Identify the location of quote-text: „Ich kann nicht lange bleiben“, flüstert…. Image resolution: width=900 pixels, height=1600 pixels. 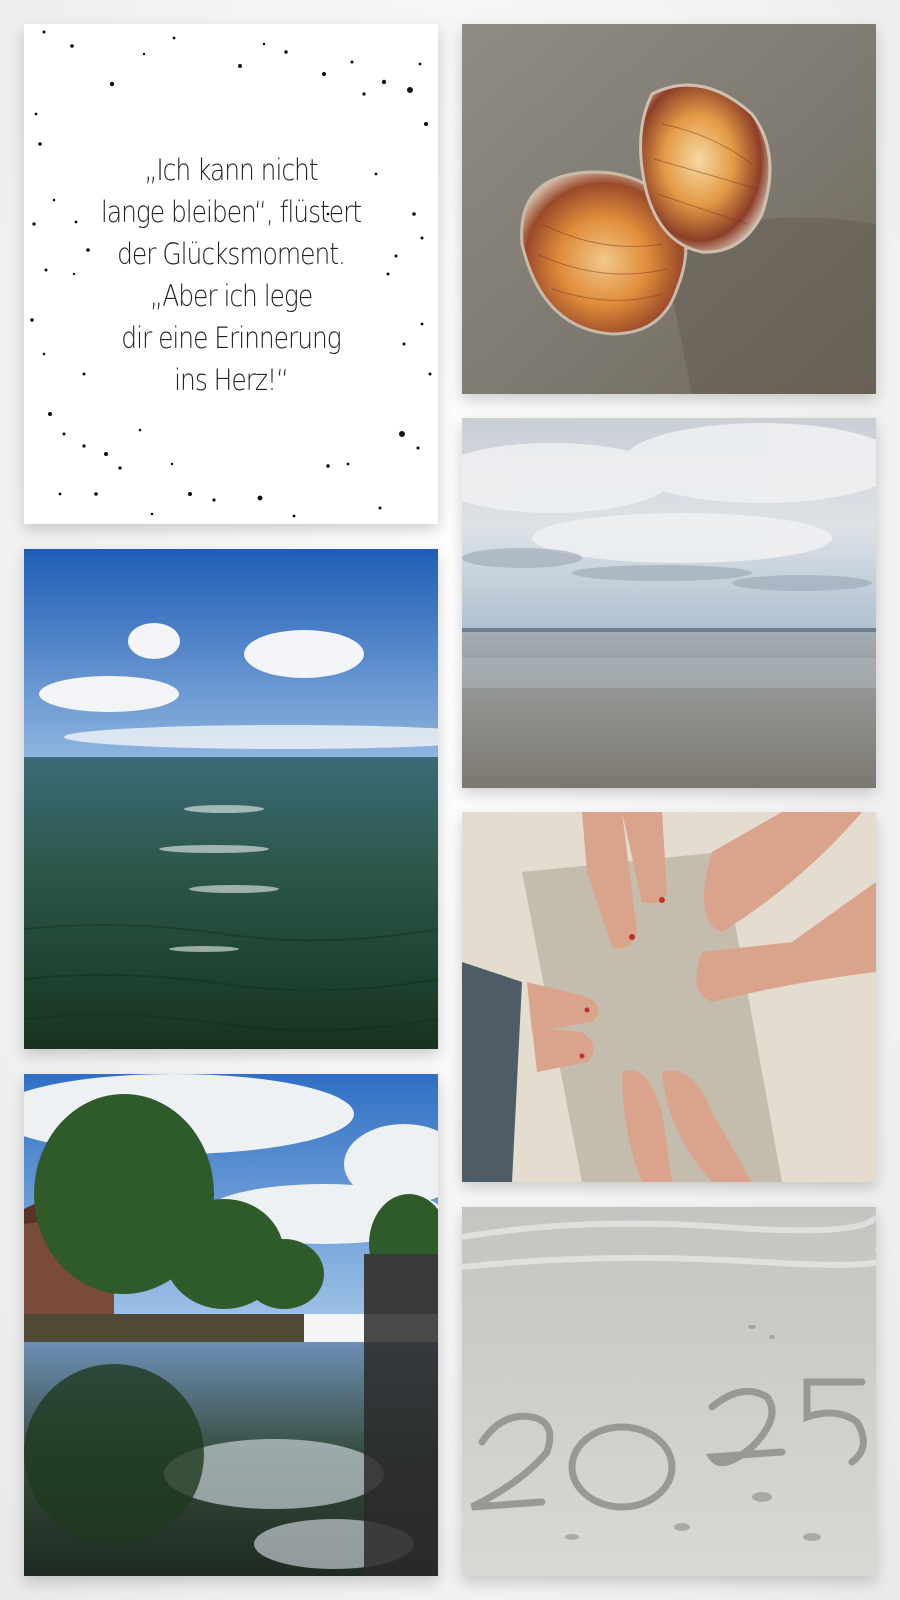
(231, 275).